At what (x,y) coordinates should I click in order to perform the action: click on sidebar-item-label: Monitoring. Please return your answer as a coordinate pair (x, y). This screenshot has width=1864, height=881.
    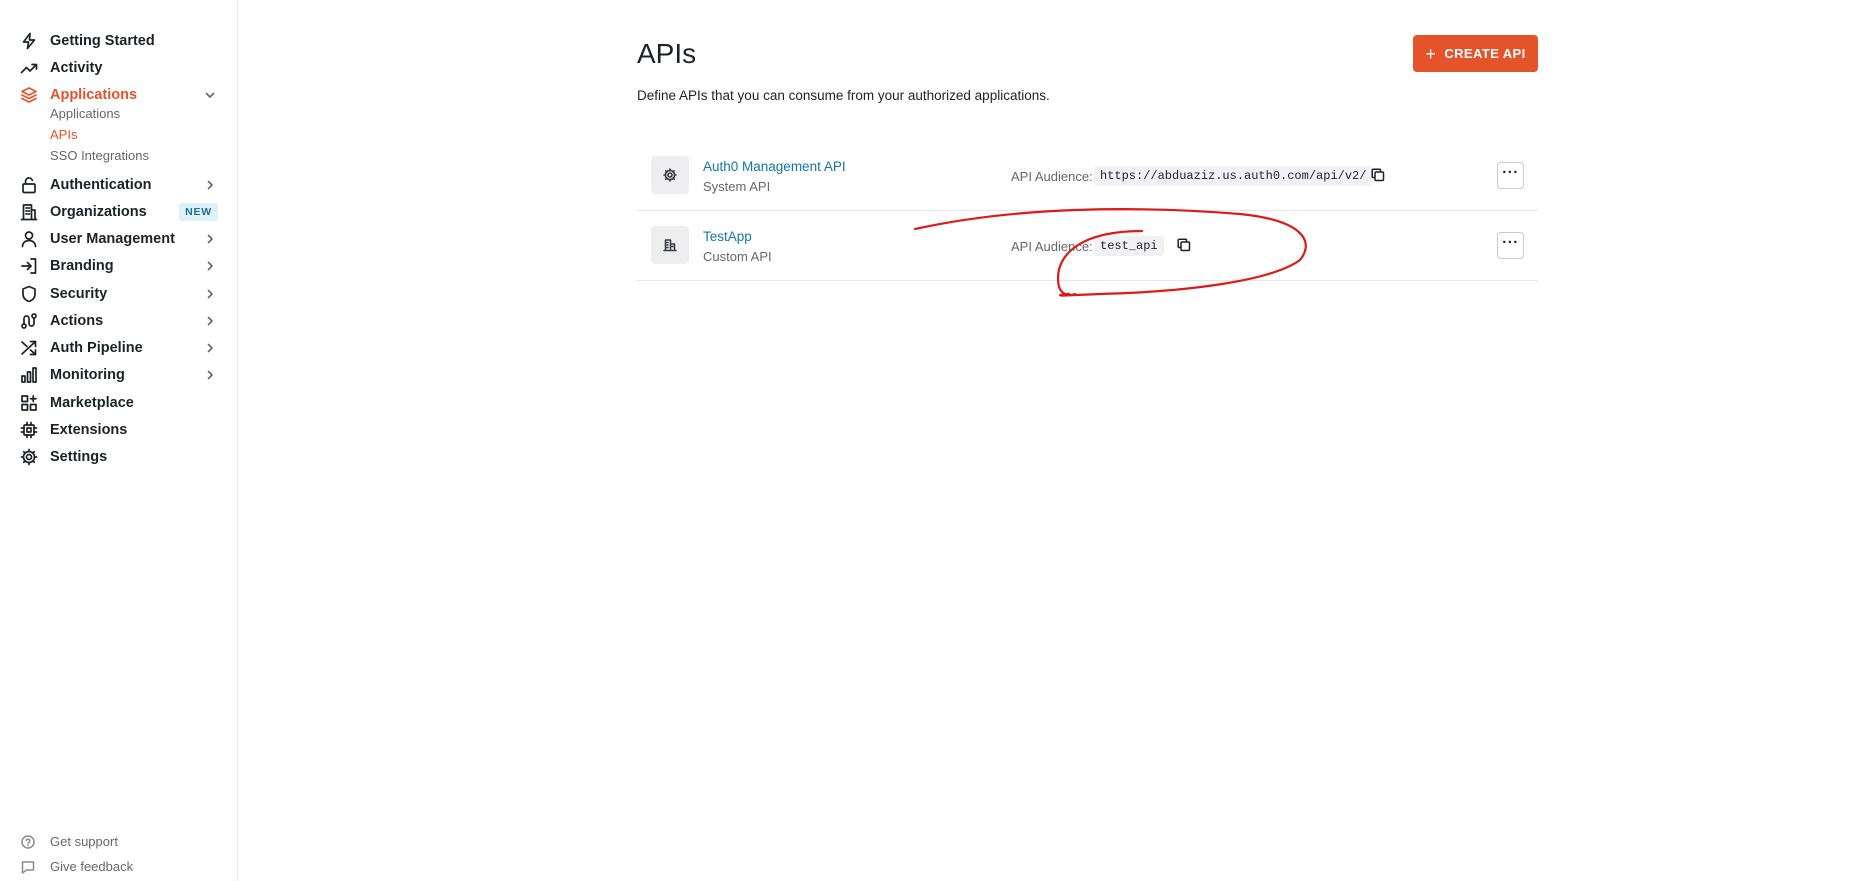
    Looking at the image, I should click on (87, 375).